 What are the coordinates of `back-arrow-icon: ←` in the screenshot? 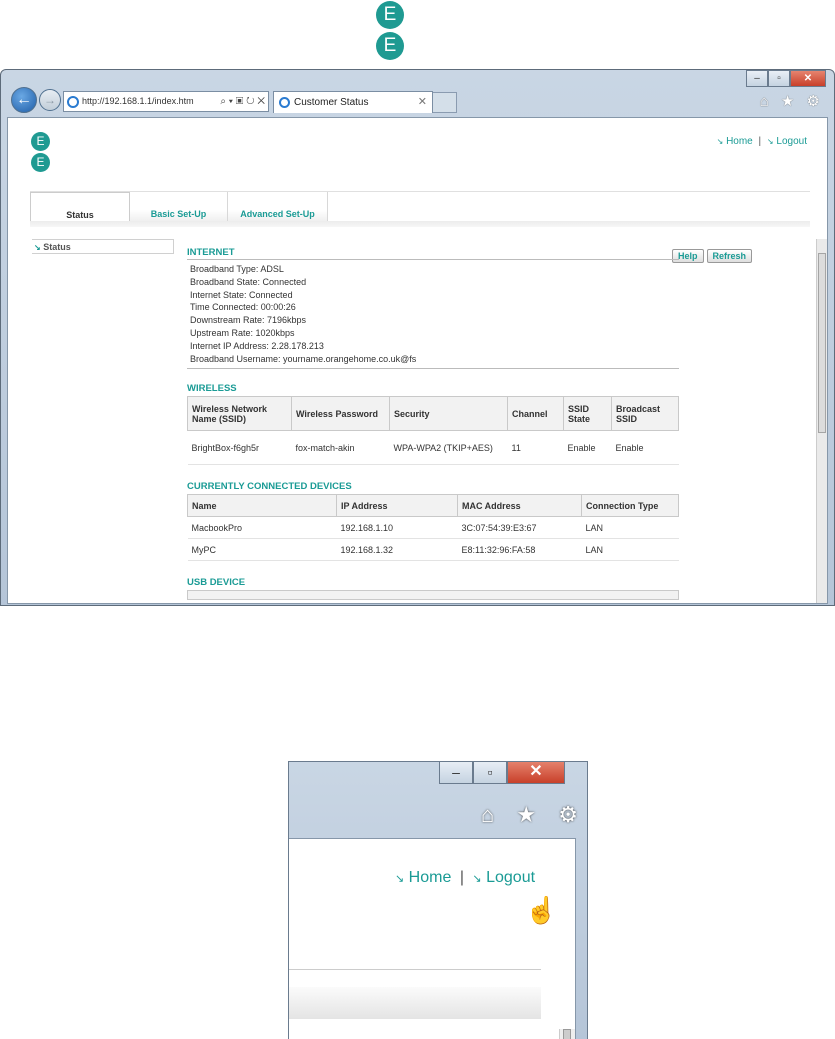 It's located at (24, 99).